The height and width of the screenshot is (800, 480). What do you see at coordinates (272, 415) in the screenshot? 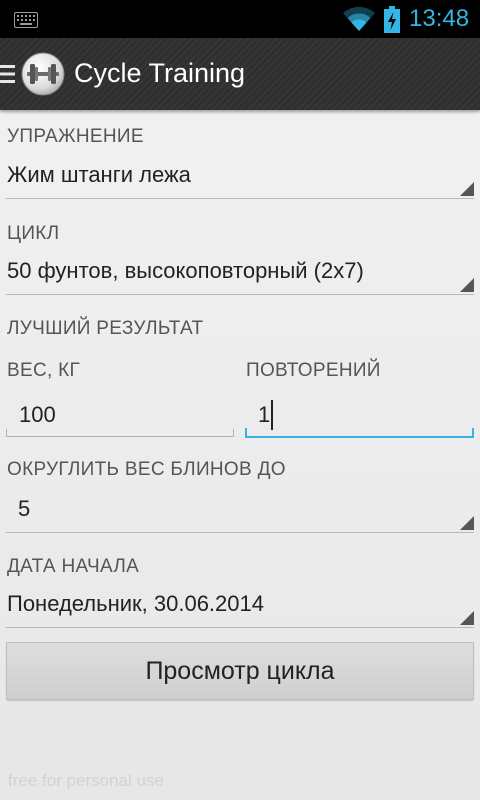
I see `text-caret` at bounding box center [272, 415].